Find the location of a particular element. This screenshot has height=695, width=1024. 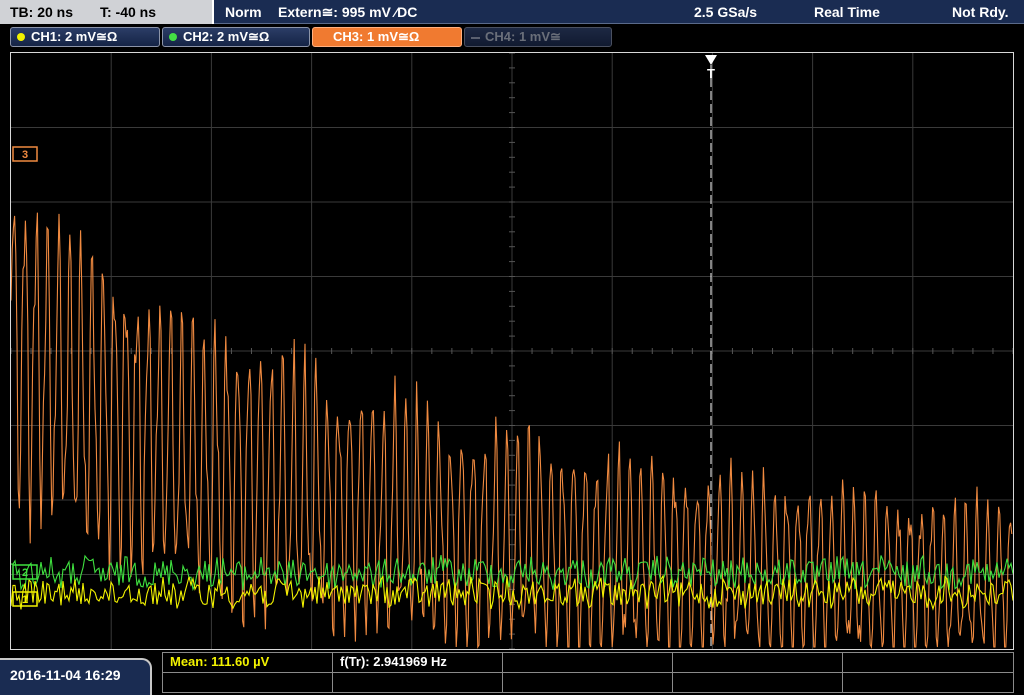

channel-4-tab: CH4: 1 mV≅ is located at coordinates (538, 37).